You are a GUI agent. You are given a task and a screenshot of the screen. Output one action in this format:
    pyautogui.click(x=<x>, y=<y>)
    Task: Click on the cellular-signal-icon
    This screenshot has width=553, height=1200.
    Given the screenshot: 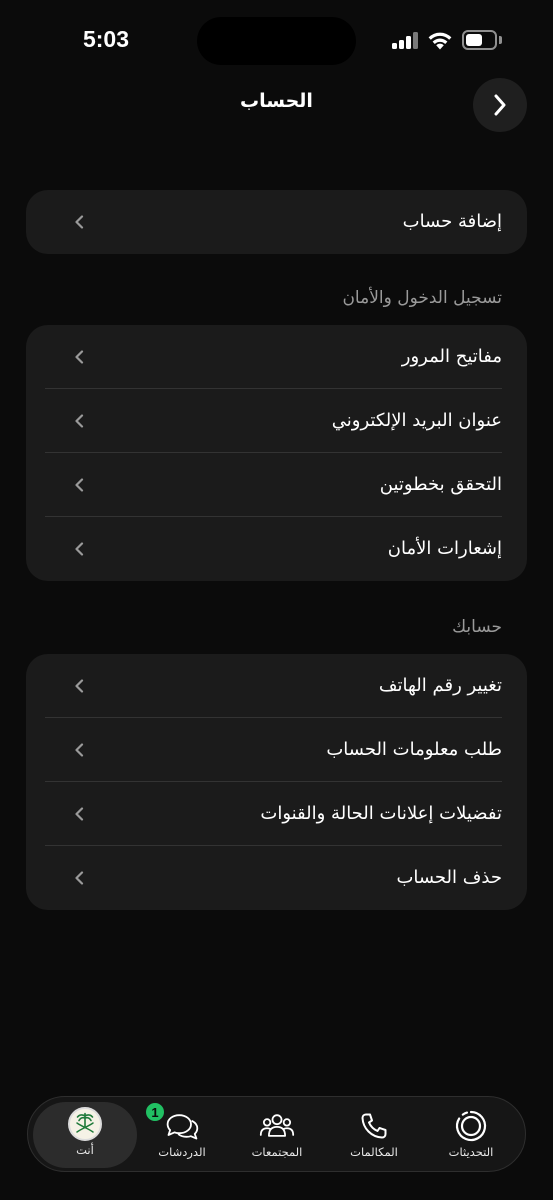 What is the action you would take?
    pyautogui.click(x=405, y=40)
    